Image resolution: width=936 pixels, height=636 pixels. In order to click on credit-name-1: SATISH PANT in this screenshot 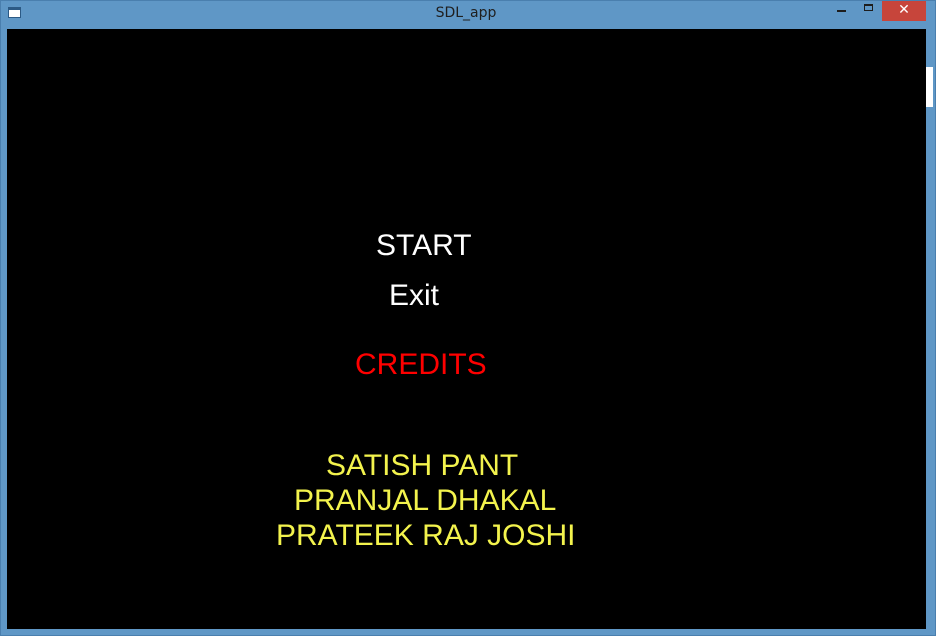, I will do `click(422, 465)`.